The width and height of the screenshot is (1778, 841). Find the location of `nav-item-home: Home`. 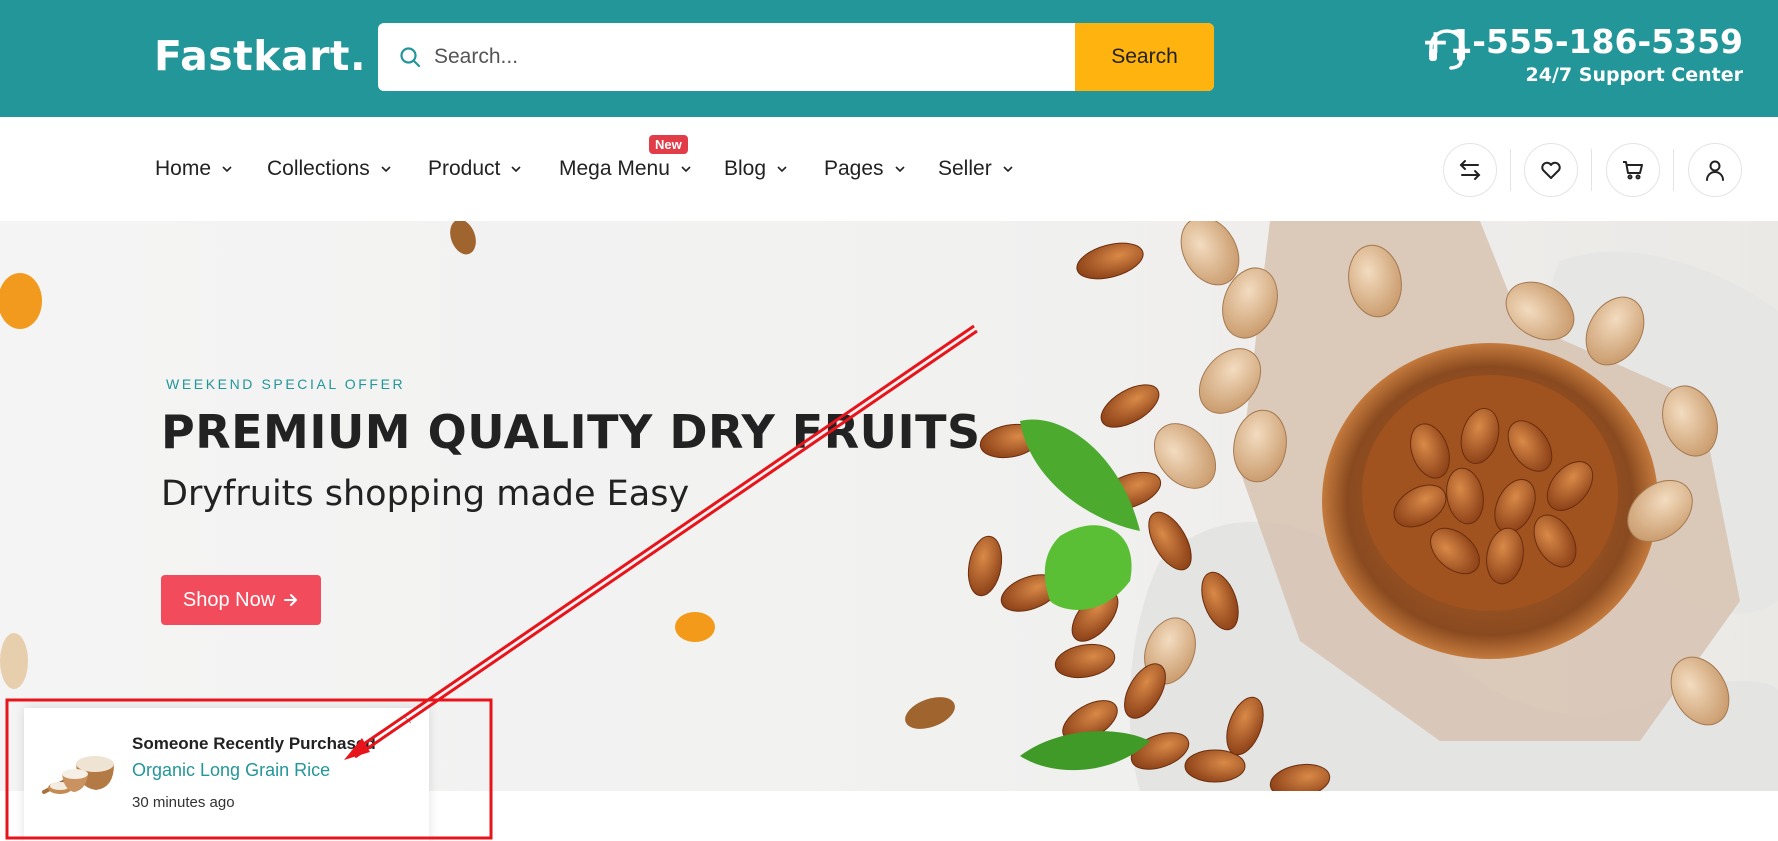

nav-item-home: Home is located at coordinates (194, 169).